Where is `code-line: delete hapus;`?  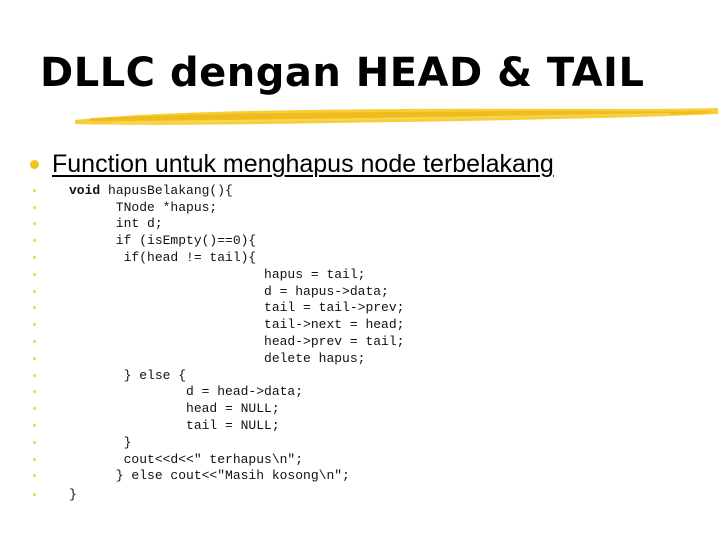
code-line: delete hapus; is located at coordinates (218, 358).